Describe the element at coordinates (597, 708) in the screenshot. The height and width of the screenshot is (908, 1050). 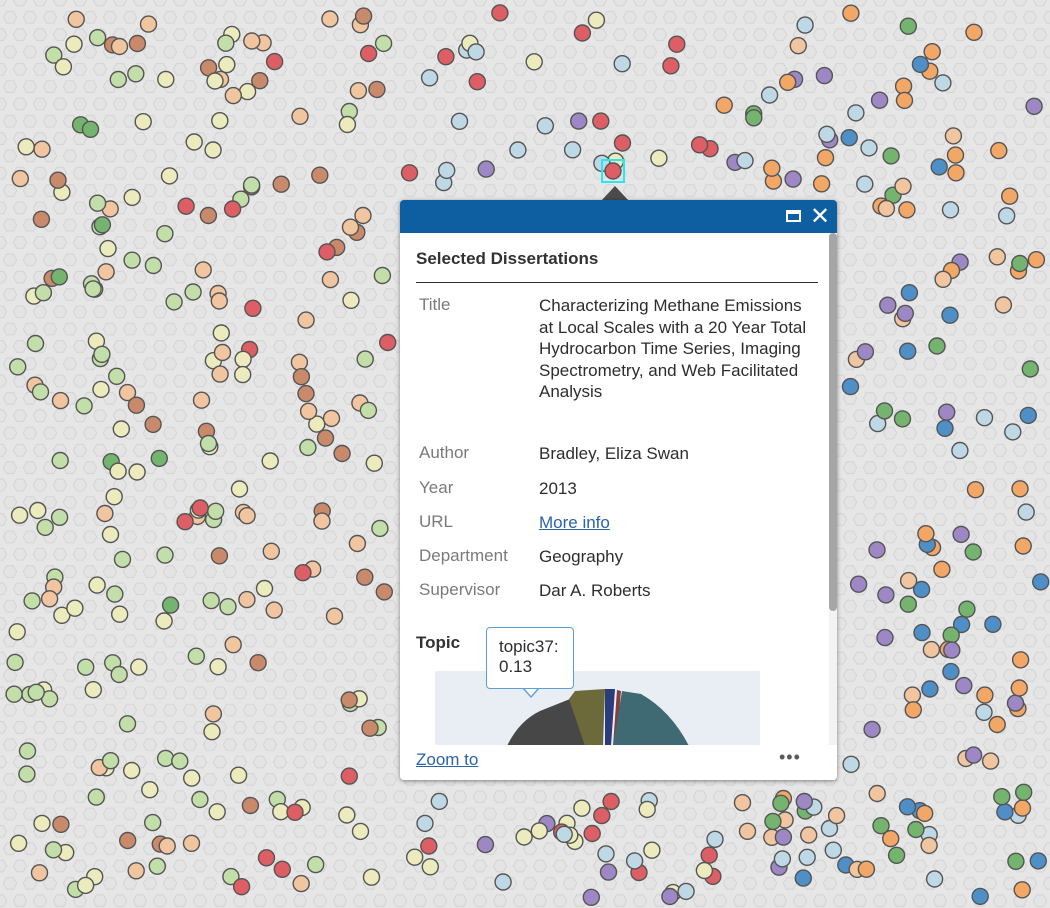
I see `topic-pie-chart` at that location.